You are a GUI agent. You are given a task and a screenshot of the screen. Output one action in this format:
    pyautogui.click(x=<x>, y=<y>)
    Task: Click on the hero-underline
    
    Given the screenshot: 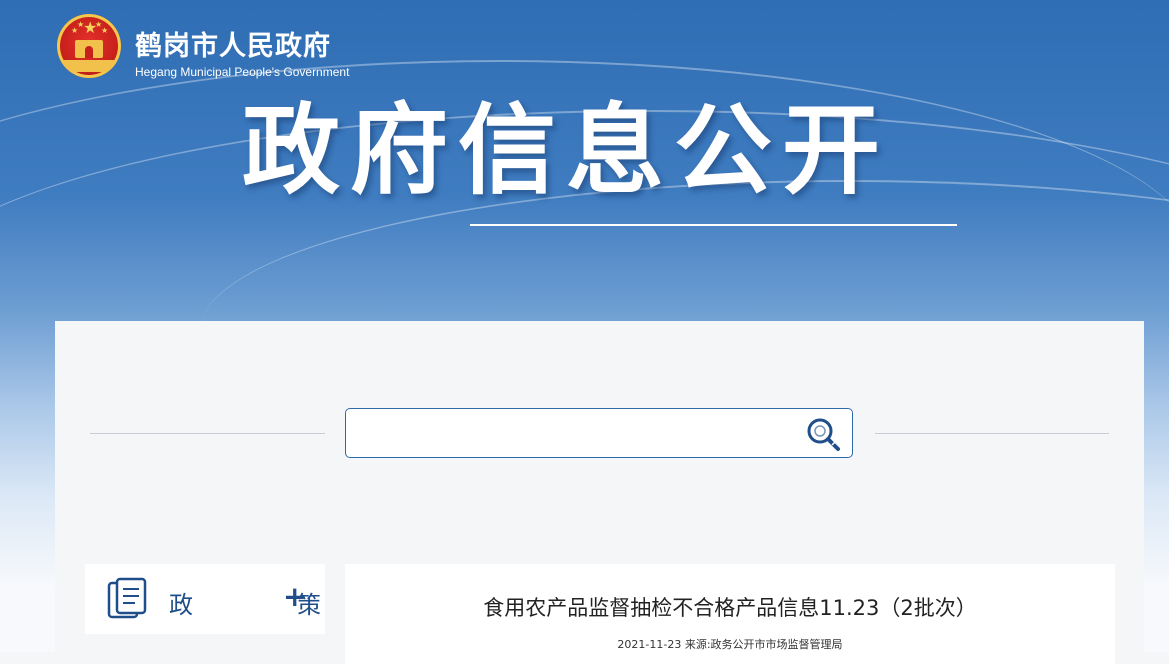 What is the action you would take?
    pyautogui.click(x=713, y=225)
    